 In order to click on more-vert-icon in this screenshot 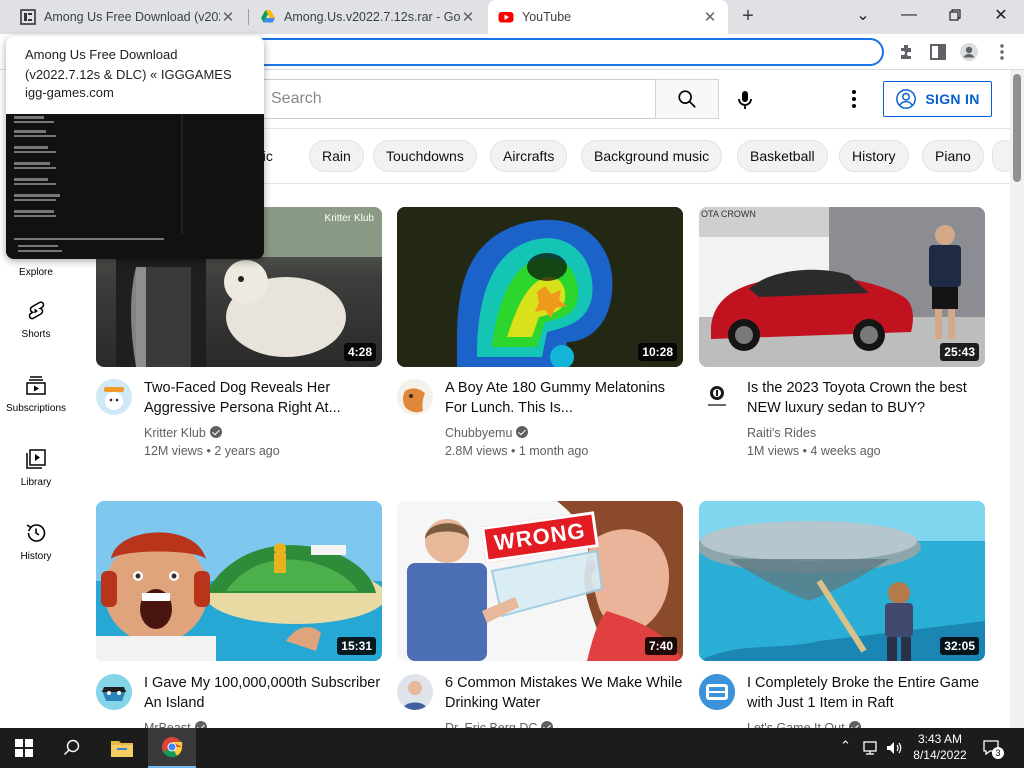, I will do `click(854, 99)`.